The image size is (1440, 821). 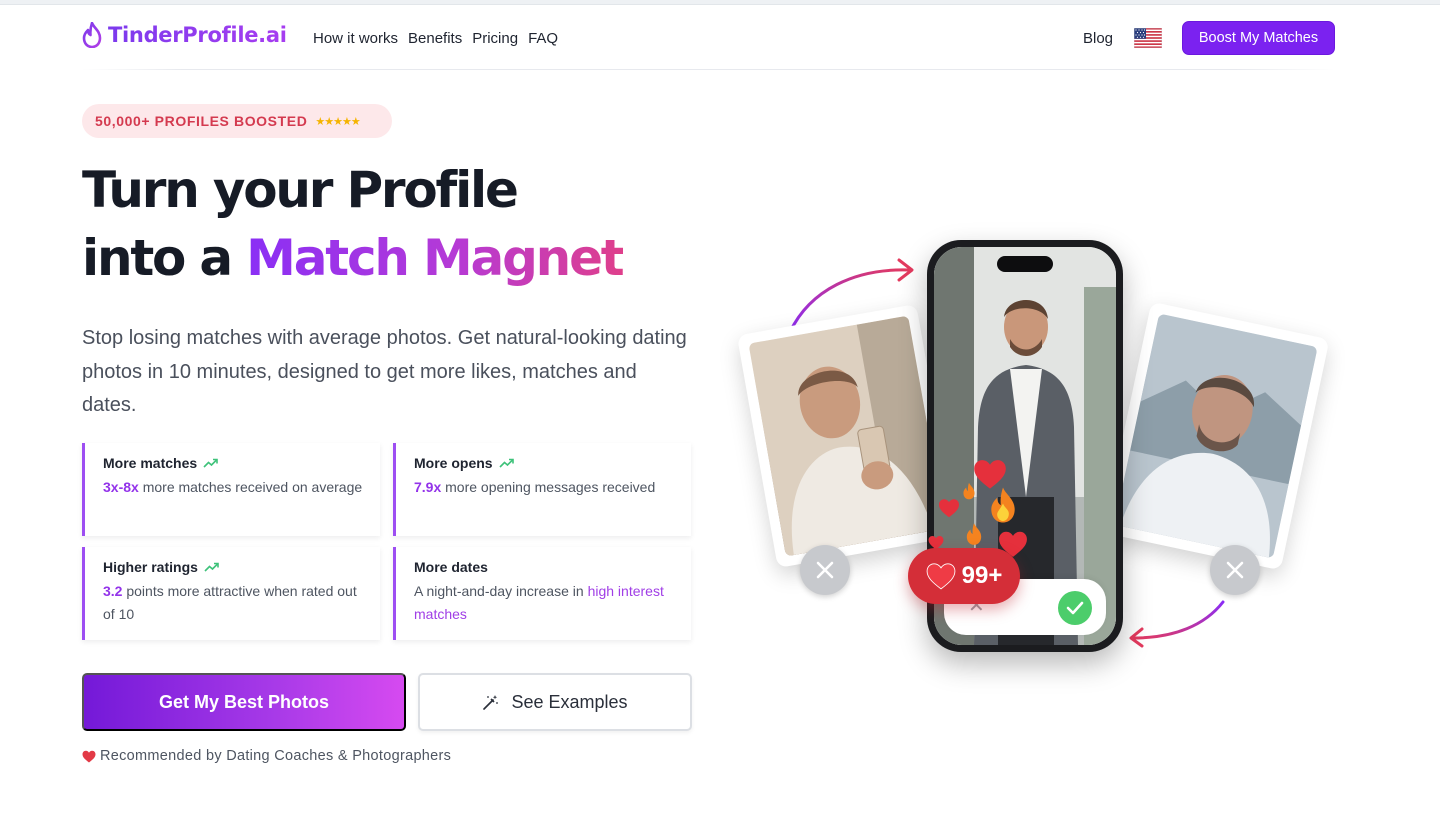 What do you see at coordinates (150, 463) in the screenshot?
I see `feature-title: More matches` at bounding box center [150, 463].